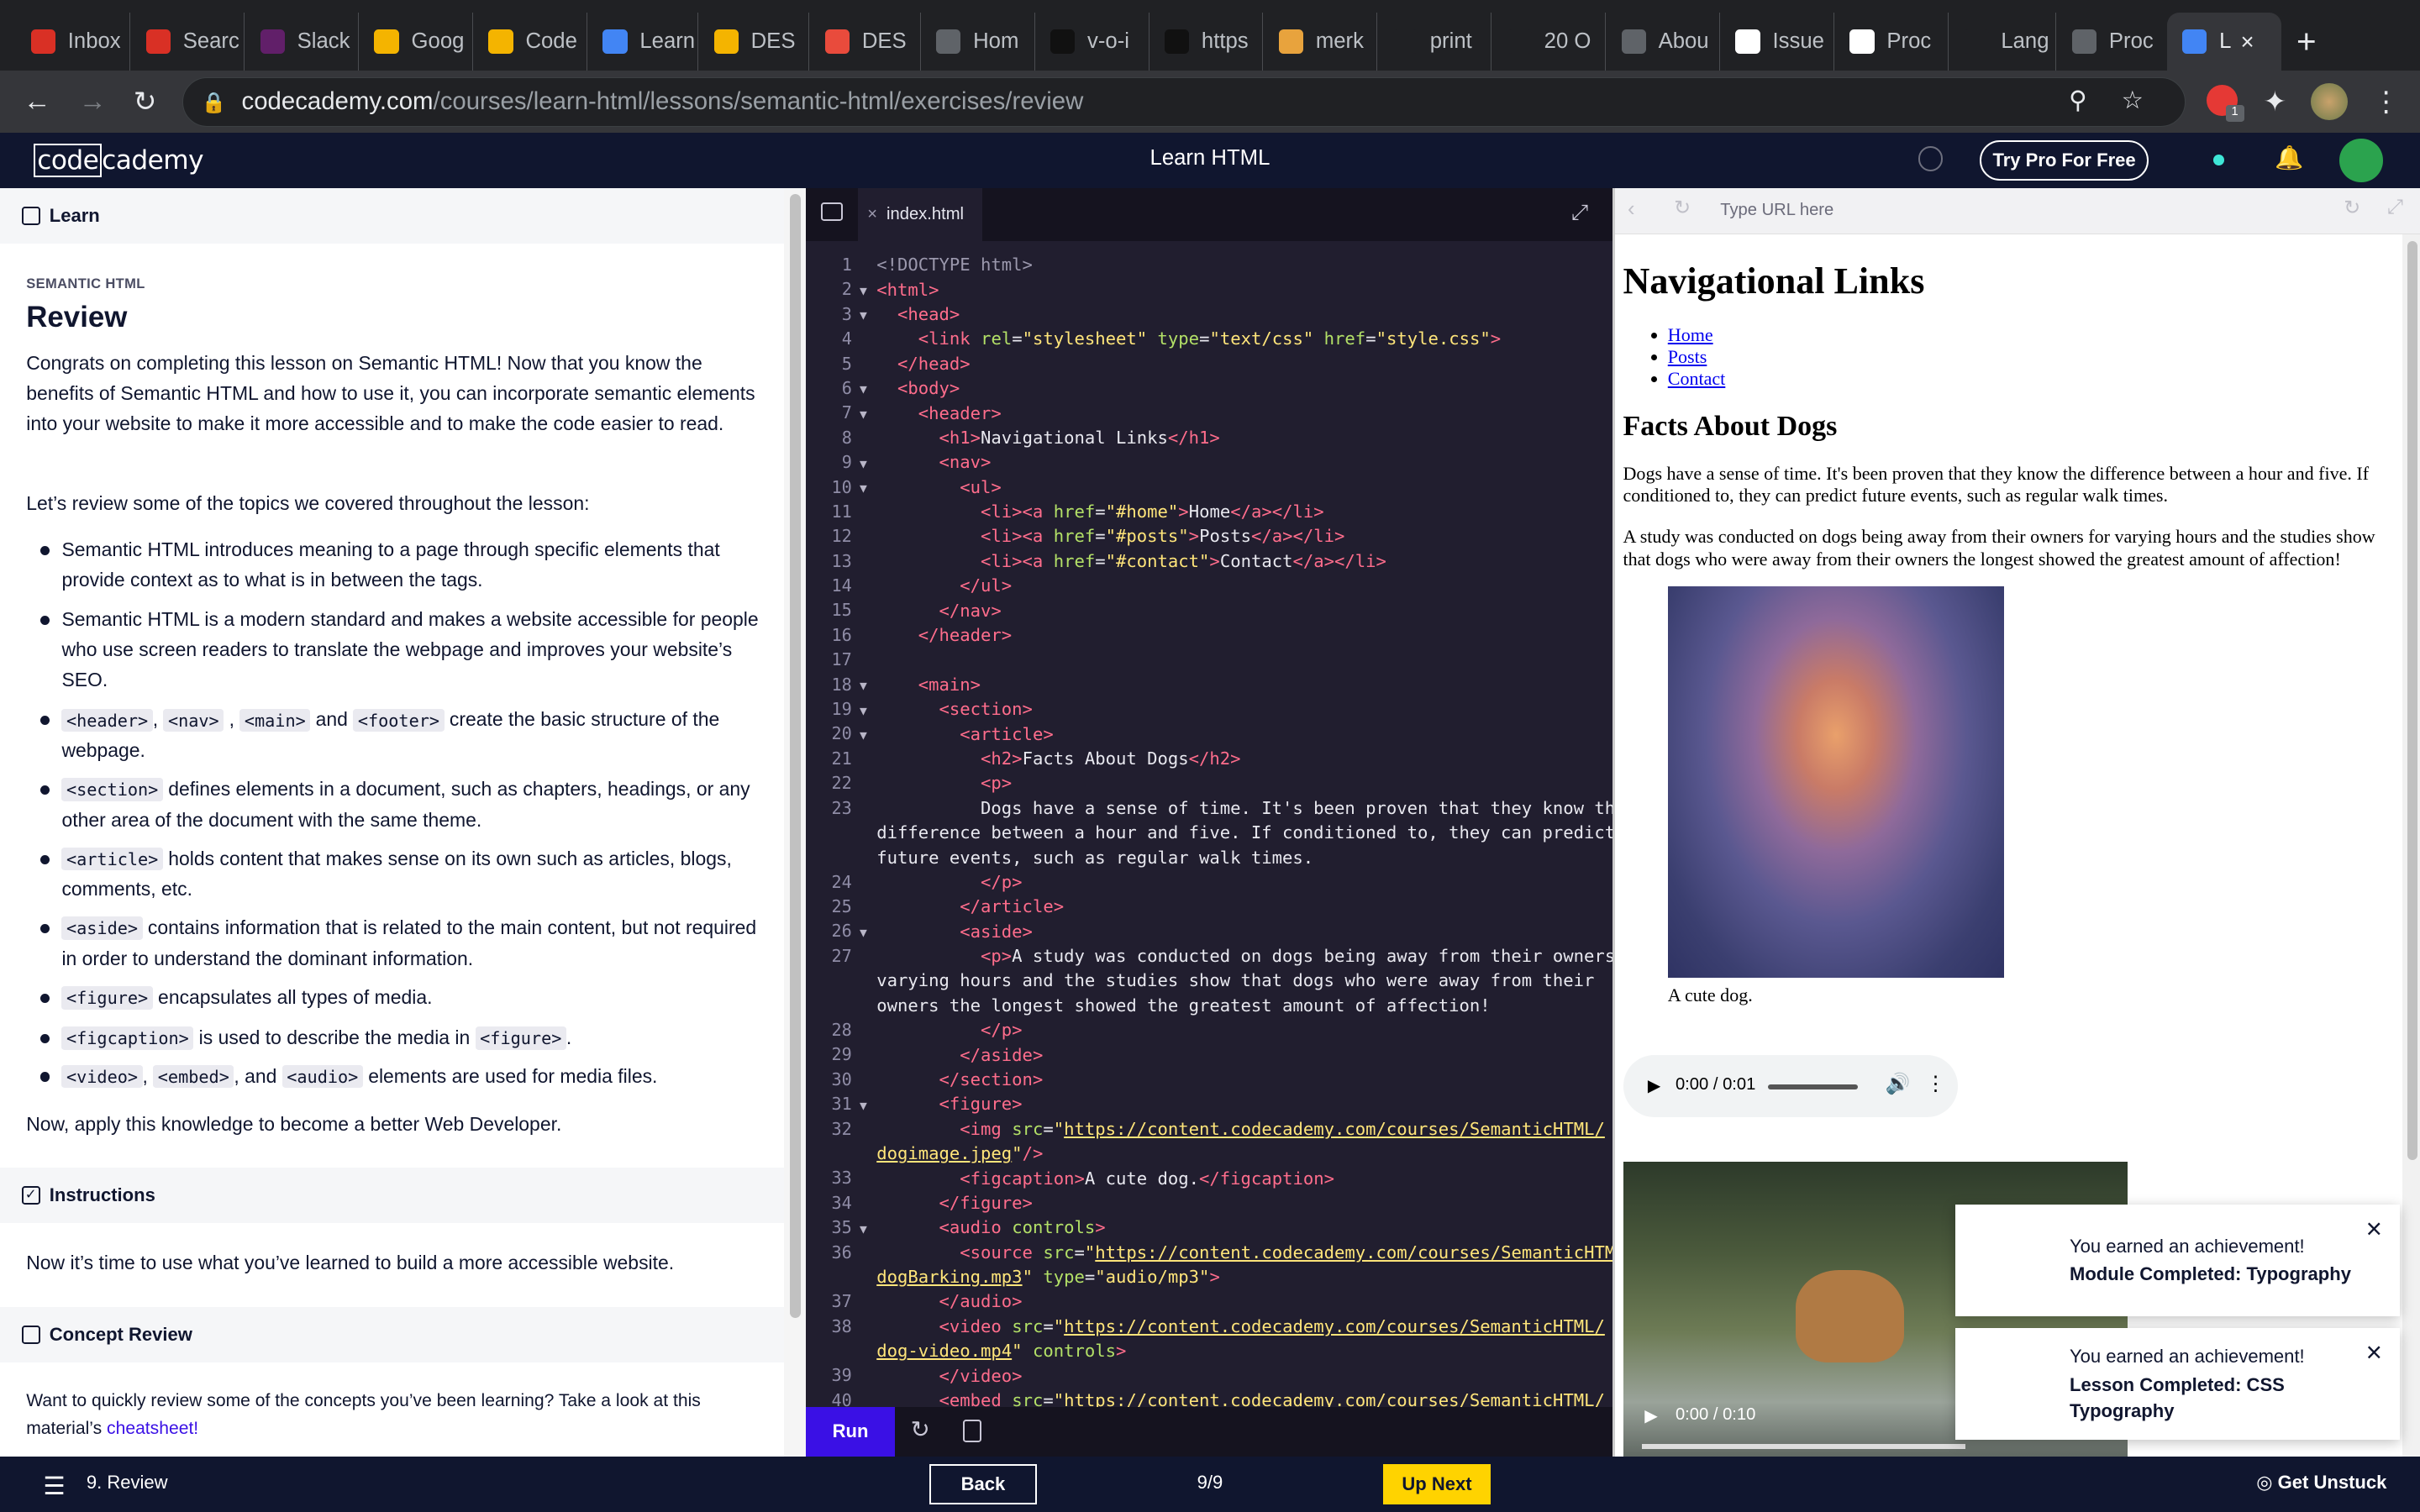  What do you see at coordinates (2177, 1397) in the screenshot?
I see `toast-body: Lesson Completed: CSS Typography` at bounding box center [2177, 1397].